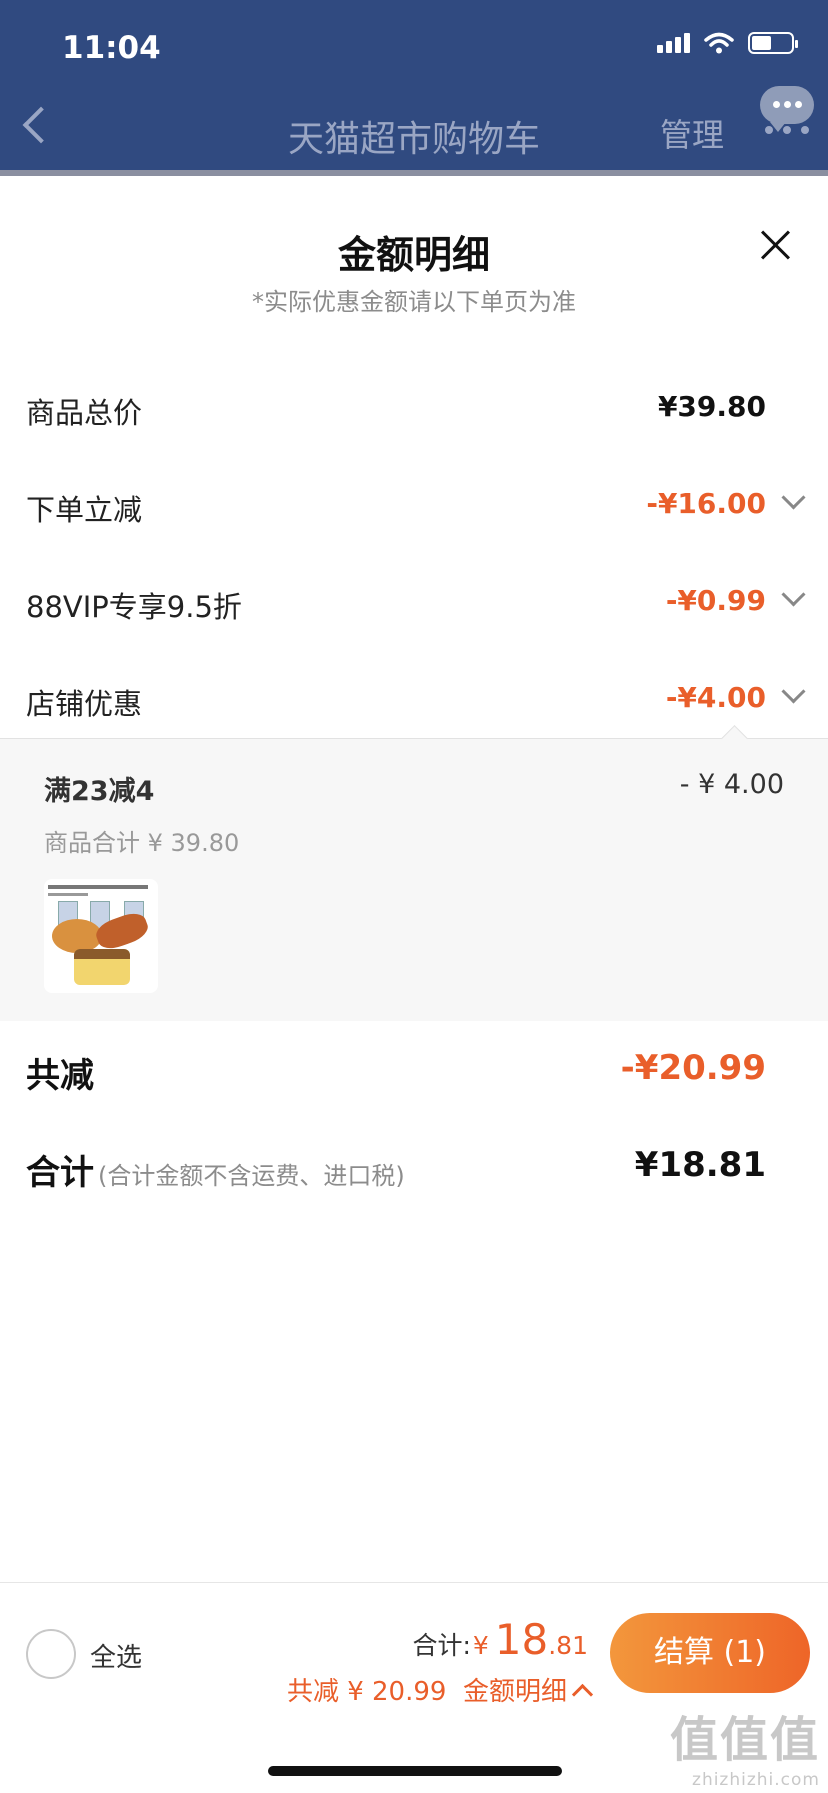  What do you see at coordinates (775, 245) in the screenshot?
I see `close-icon` at bounding box center [775, 245].